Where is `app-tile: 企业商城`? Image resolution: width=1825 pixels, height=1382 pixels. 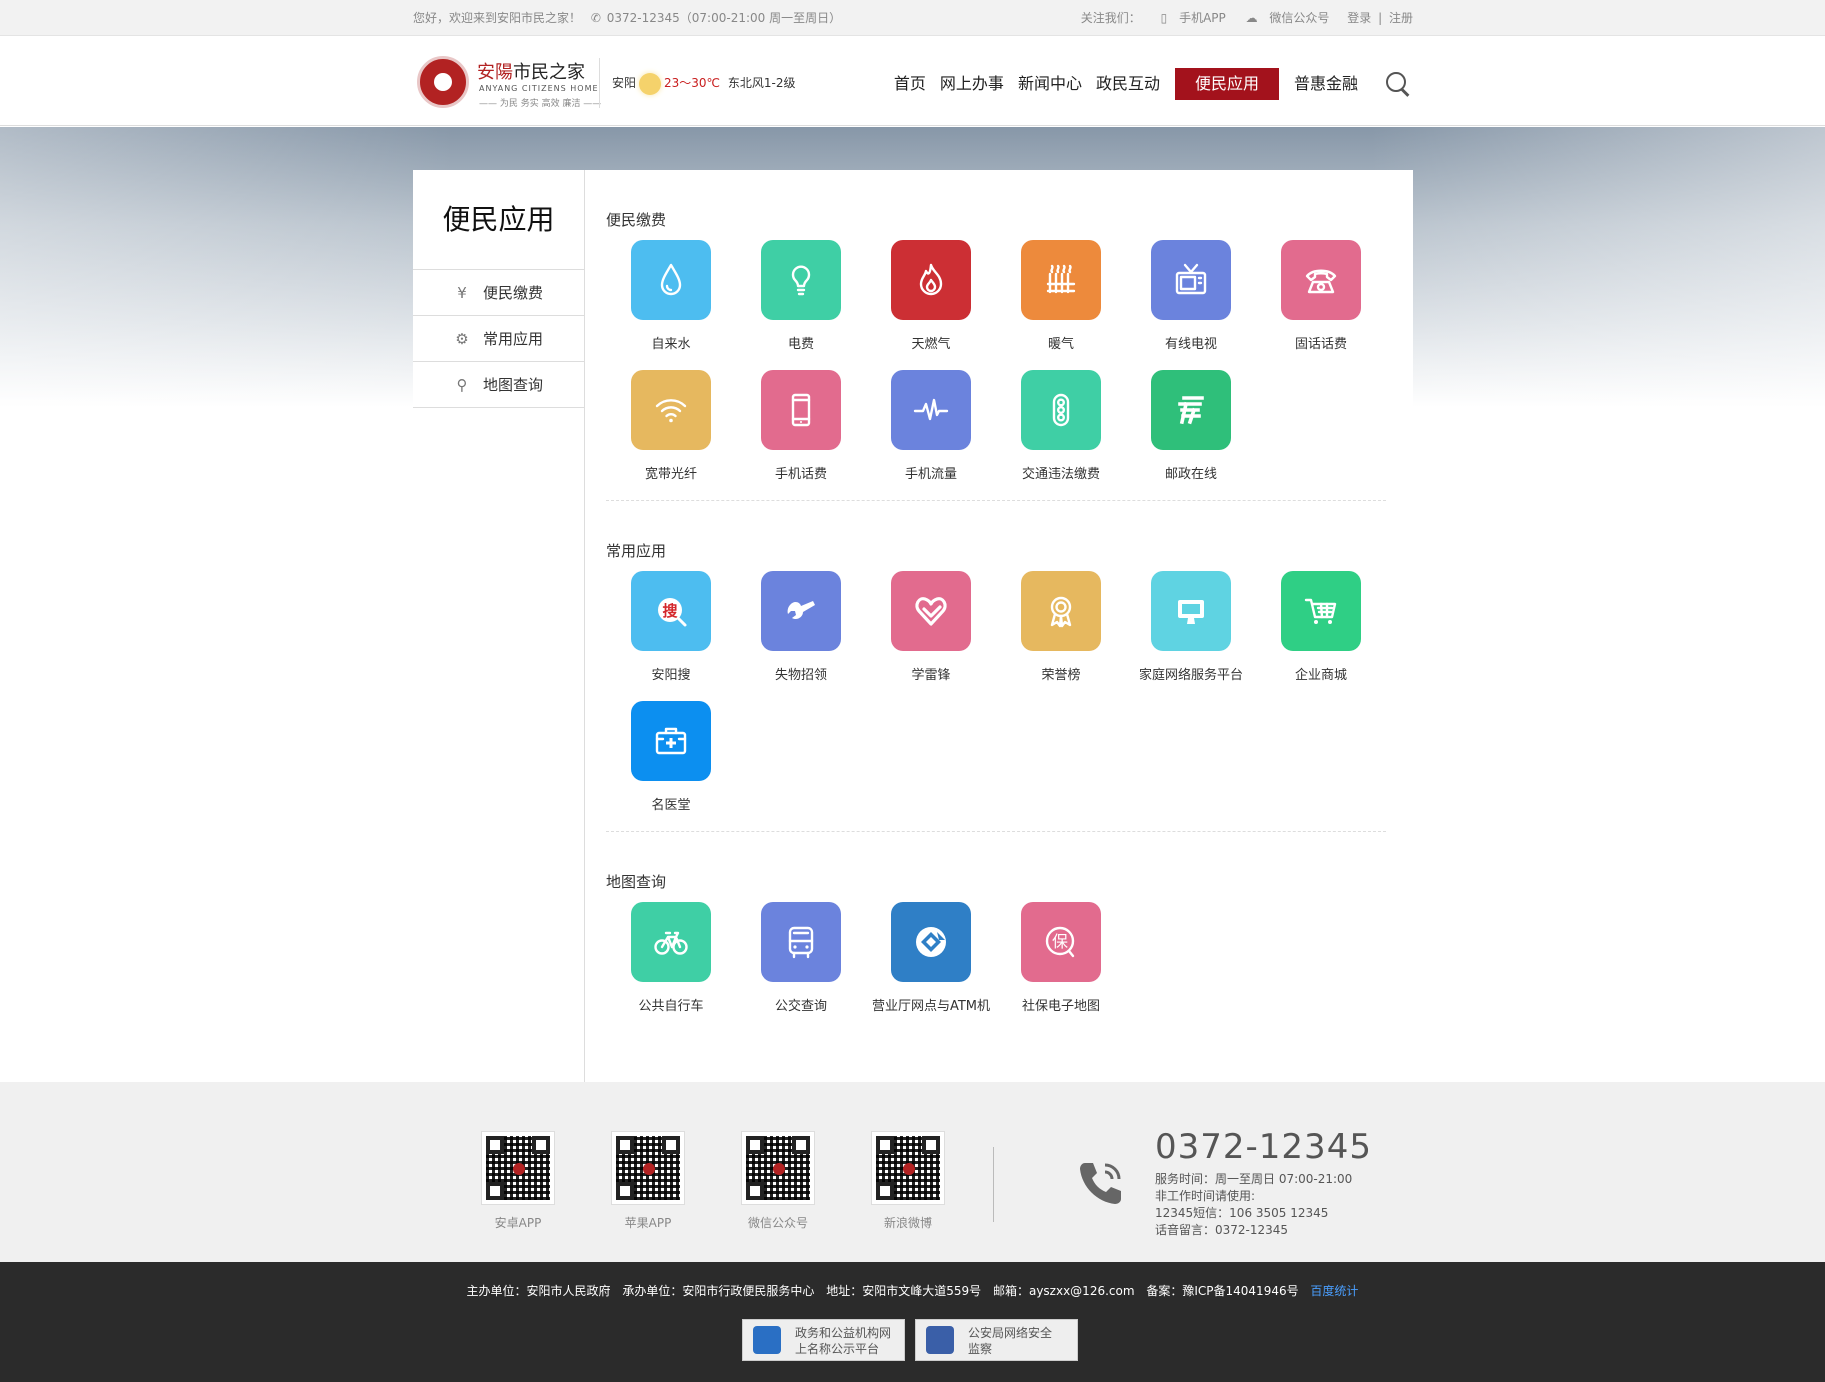 app-tile: 企业商城 is located at coordinates (1321, 636).